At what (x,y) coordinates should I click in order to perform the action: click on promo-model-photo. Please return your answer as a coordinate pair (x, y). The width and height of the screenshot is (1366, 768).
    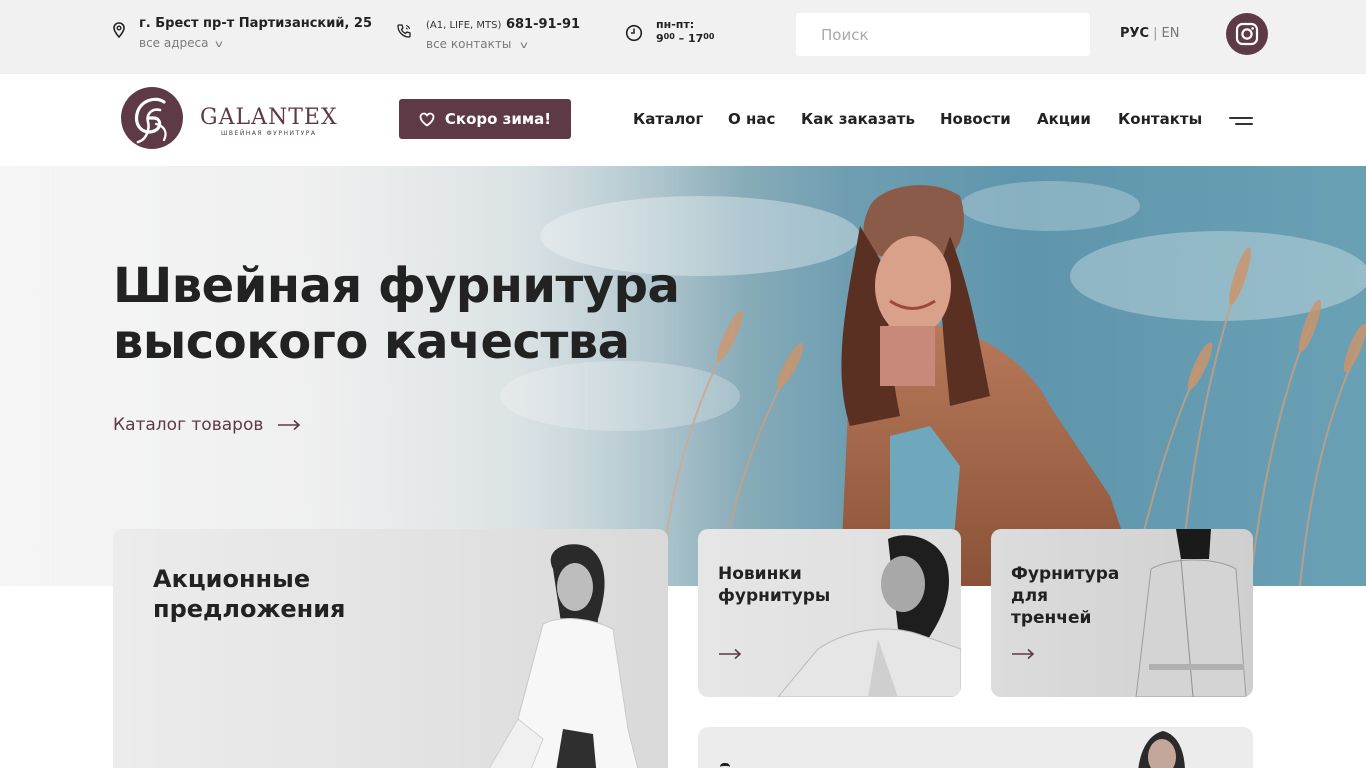
    Looking at the image, I should click on (563, 656).